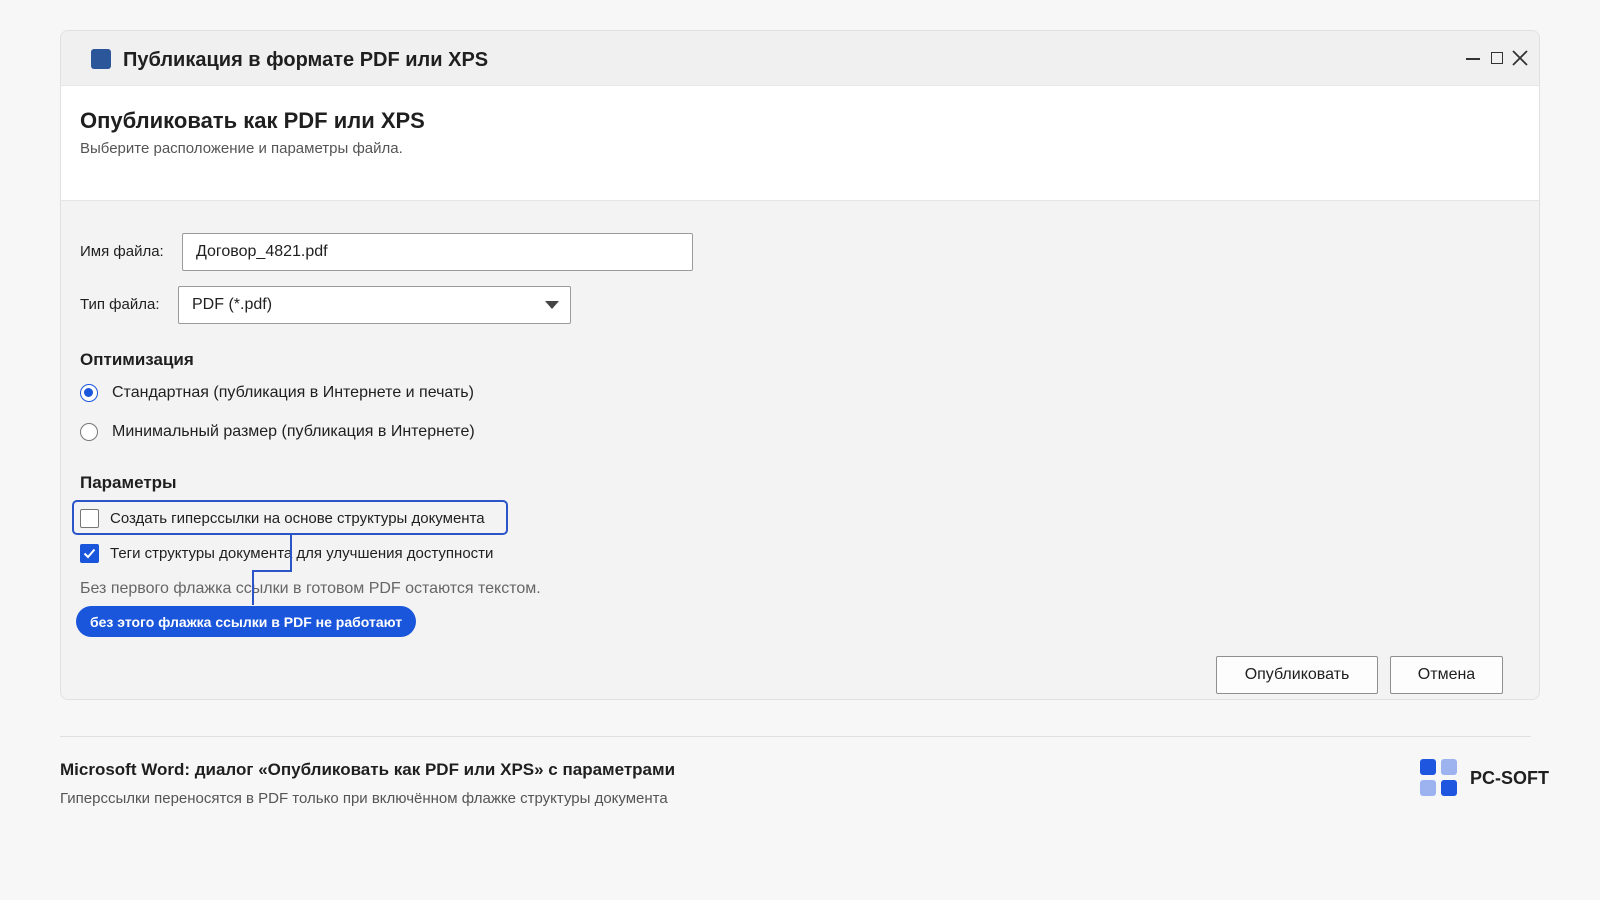  I want to click on brand-name: PC-SOFT, so click(1509, 777).